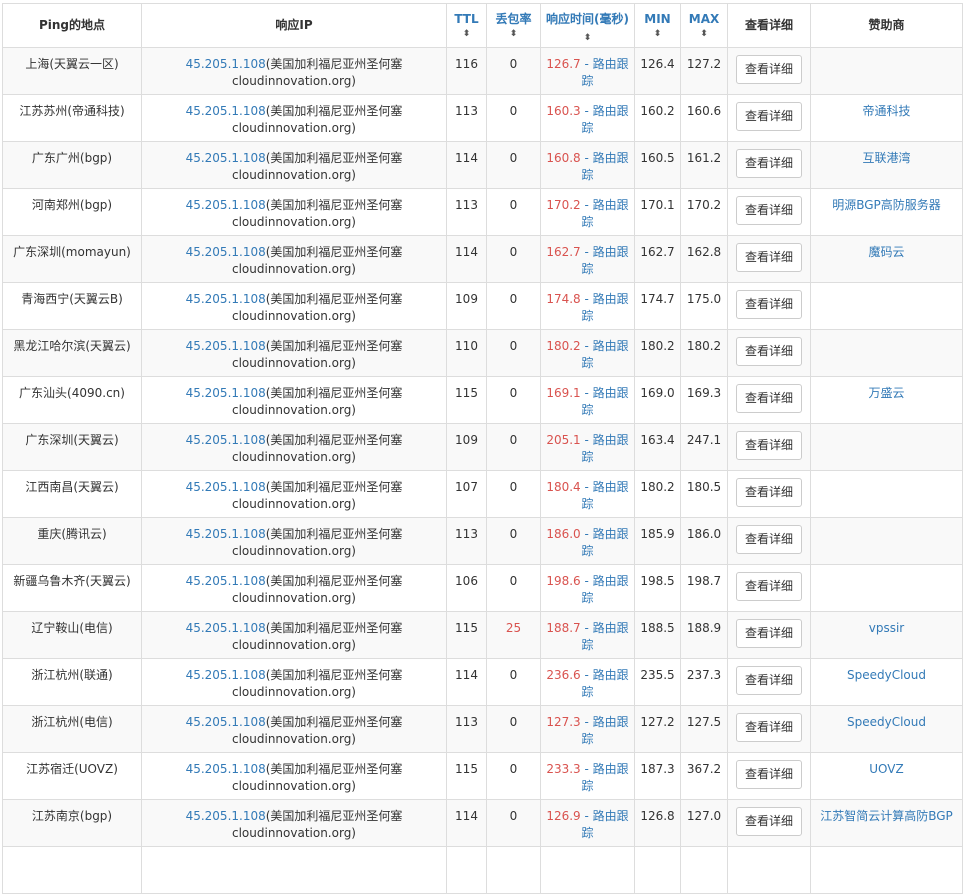  I want to click on header-location: Ping的地点, so click(72, 25).